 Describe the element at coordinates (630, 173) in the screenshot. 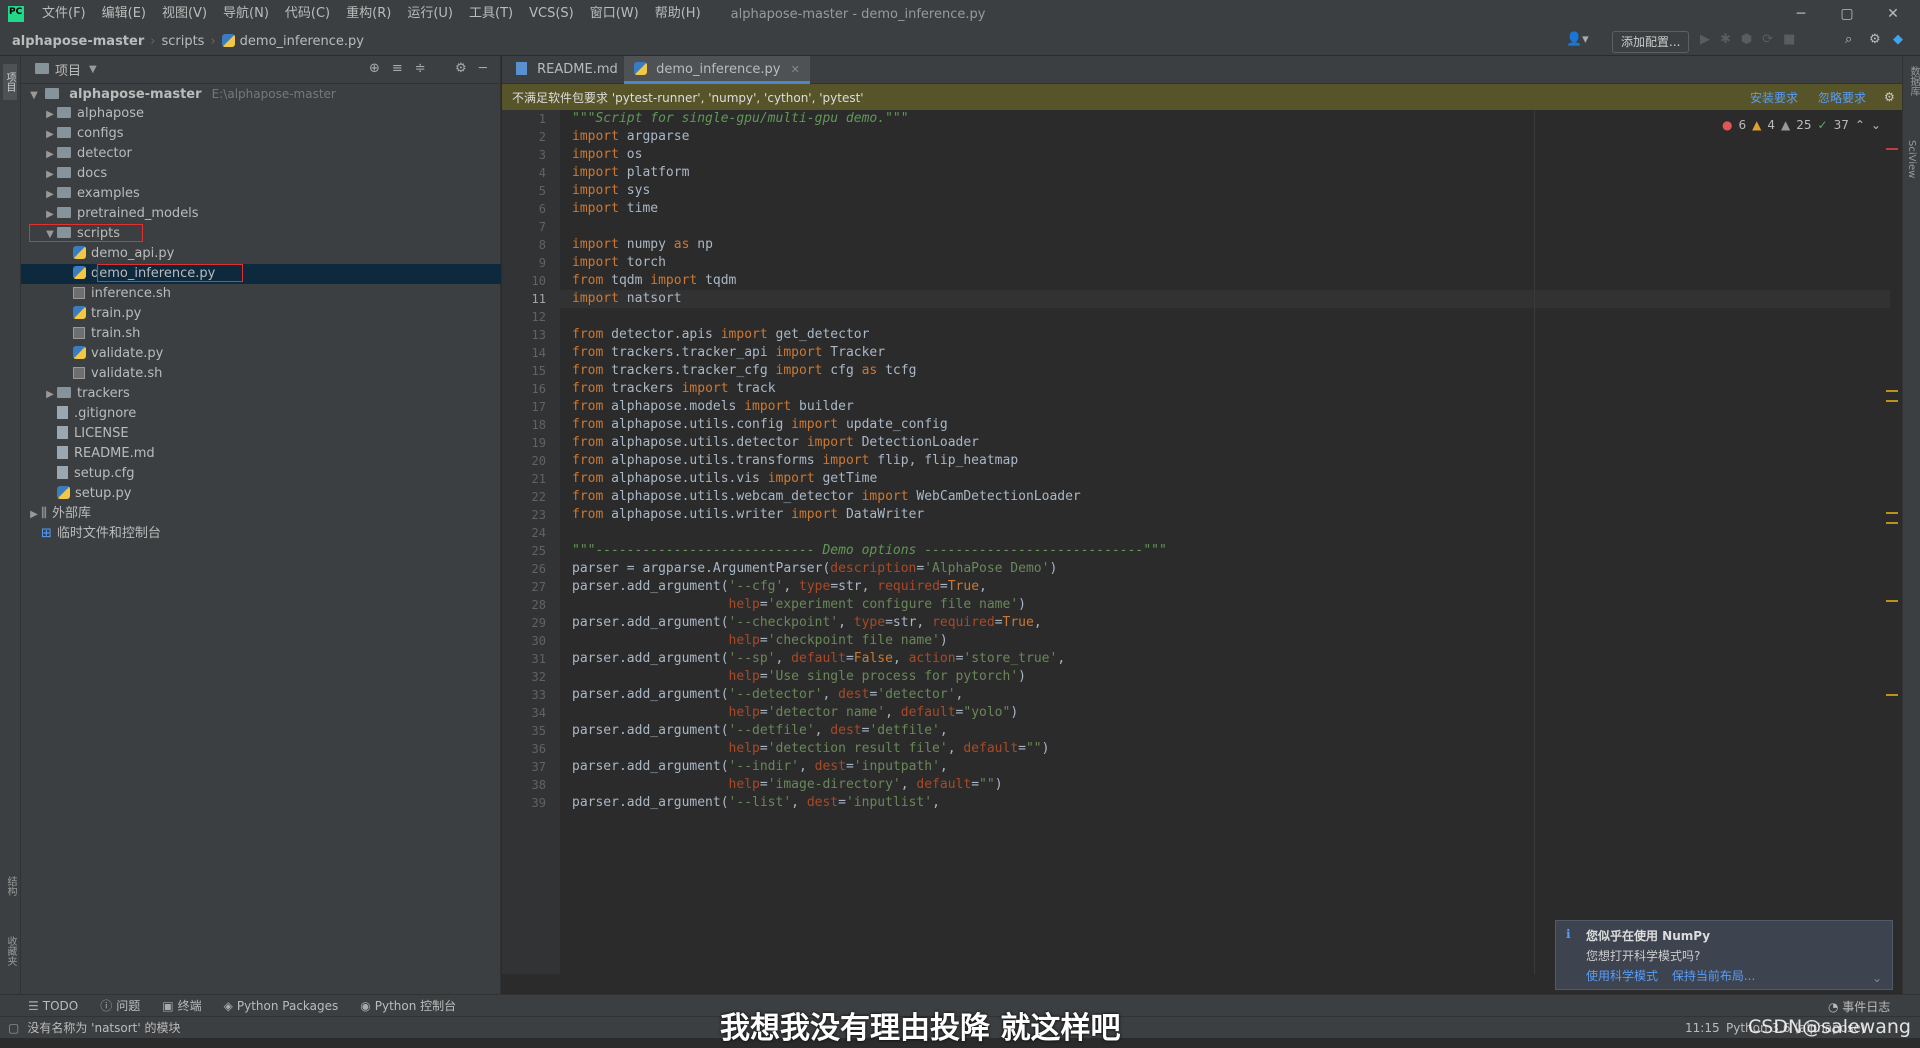

I see `code-line: import platform` at that location.